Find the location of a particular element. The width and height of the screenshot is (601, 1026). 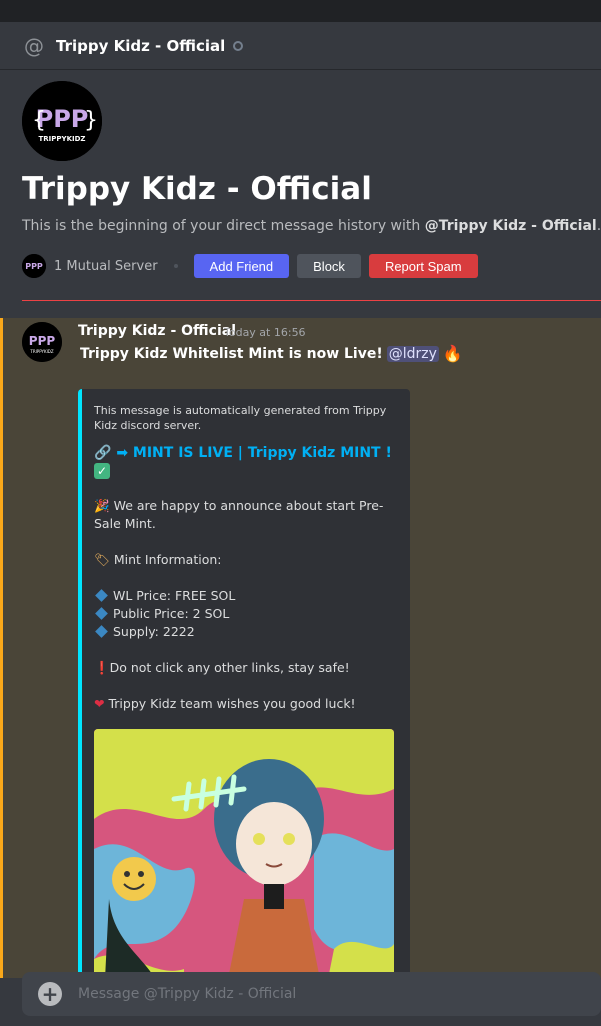

embed-supply-text: Supply: 2222 is located at coordinates (154, 631).